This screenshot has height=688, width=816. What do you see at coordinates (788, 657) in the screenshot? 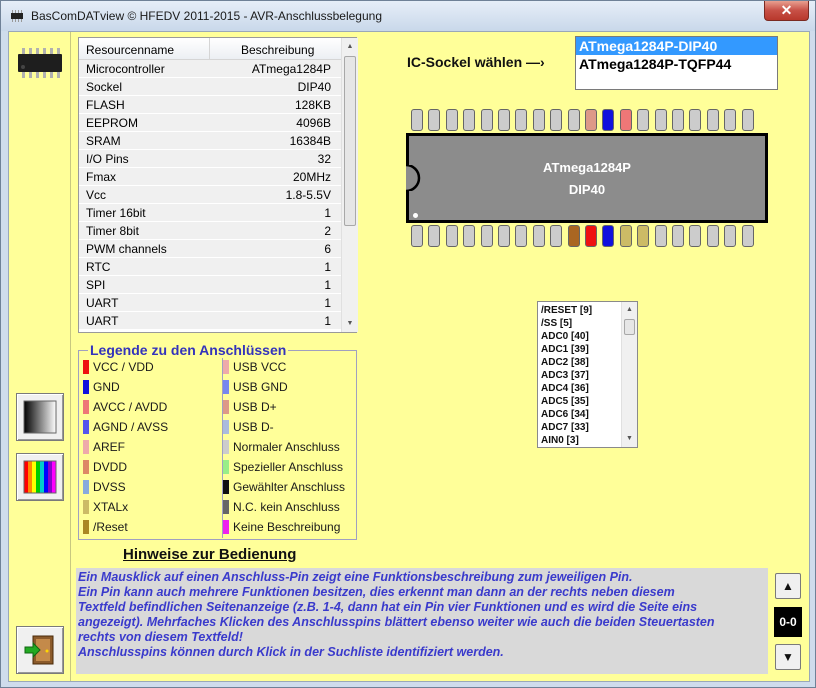
I see `page-down-button: ▼` at bounding box center [788, 657].